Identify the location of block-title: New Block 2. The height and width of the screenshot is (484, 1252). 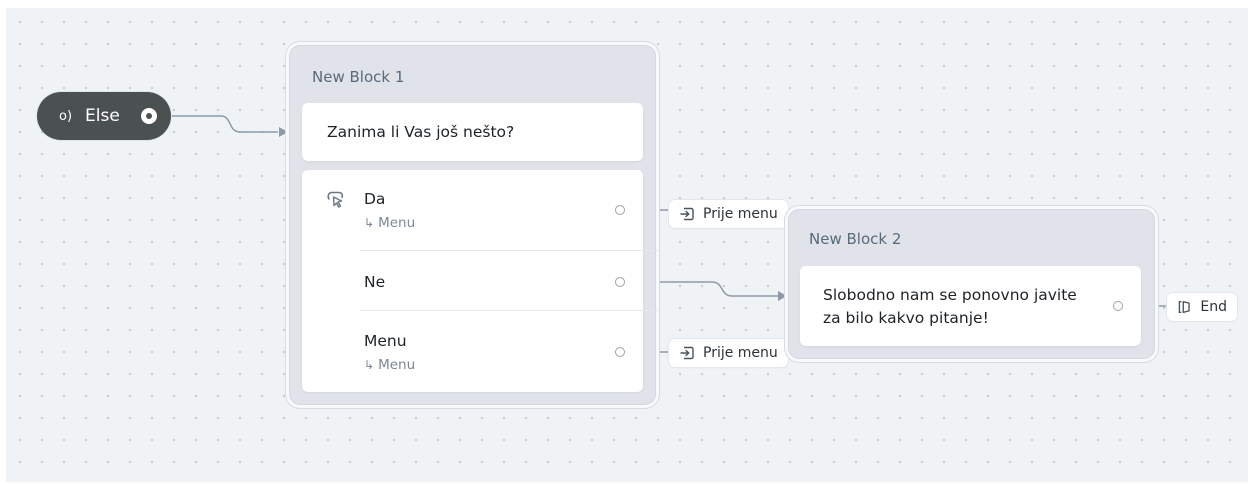
(855, 239).